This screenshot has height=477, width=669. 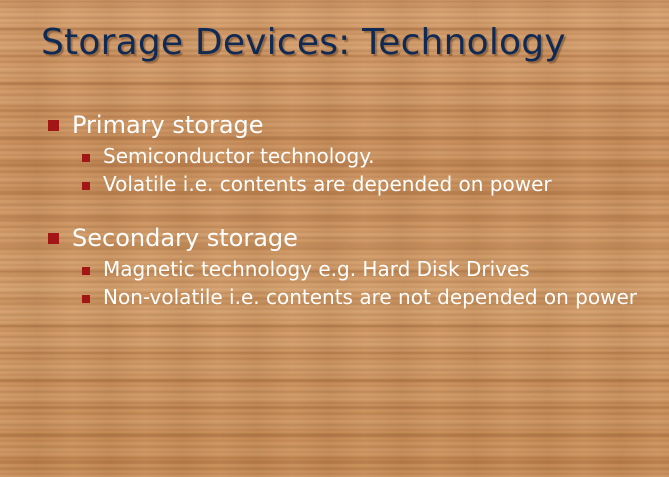 I want to click on slide-title: Storage Devices: Technology, so click(x=303, y=42).